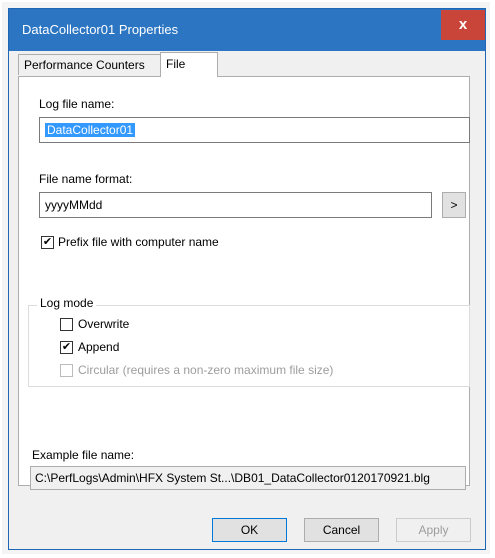 The height and width of the screenshot is (558, 495). I want to click on file-name-format-label: File name format:, so click(86, 179).